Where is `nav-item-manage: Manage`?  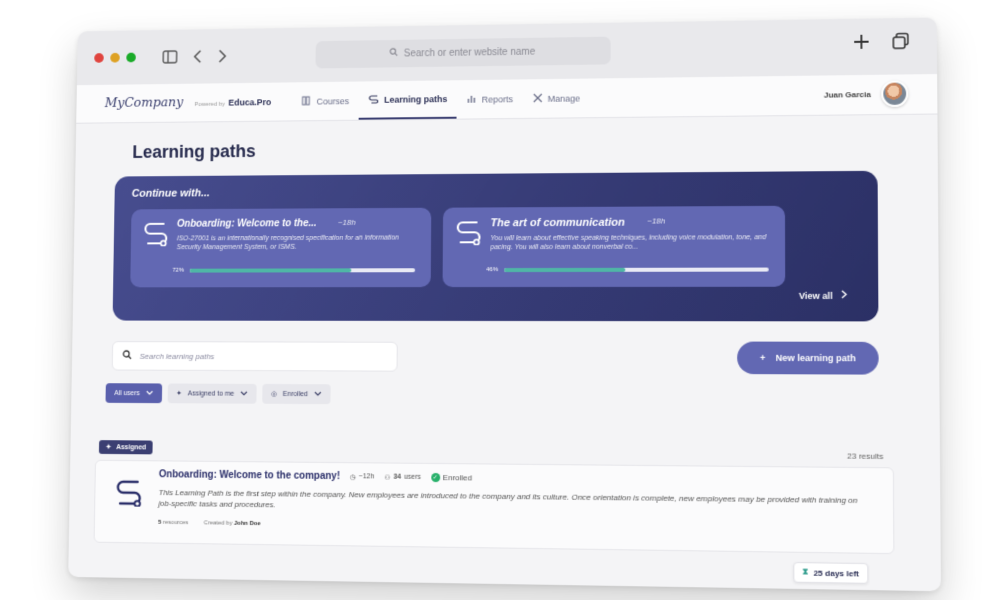
nav-item-manage: Manage is located at coordinates (556, 98).